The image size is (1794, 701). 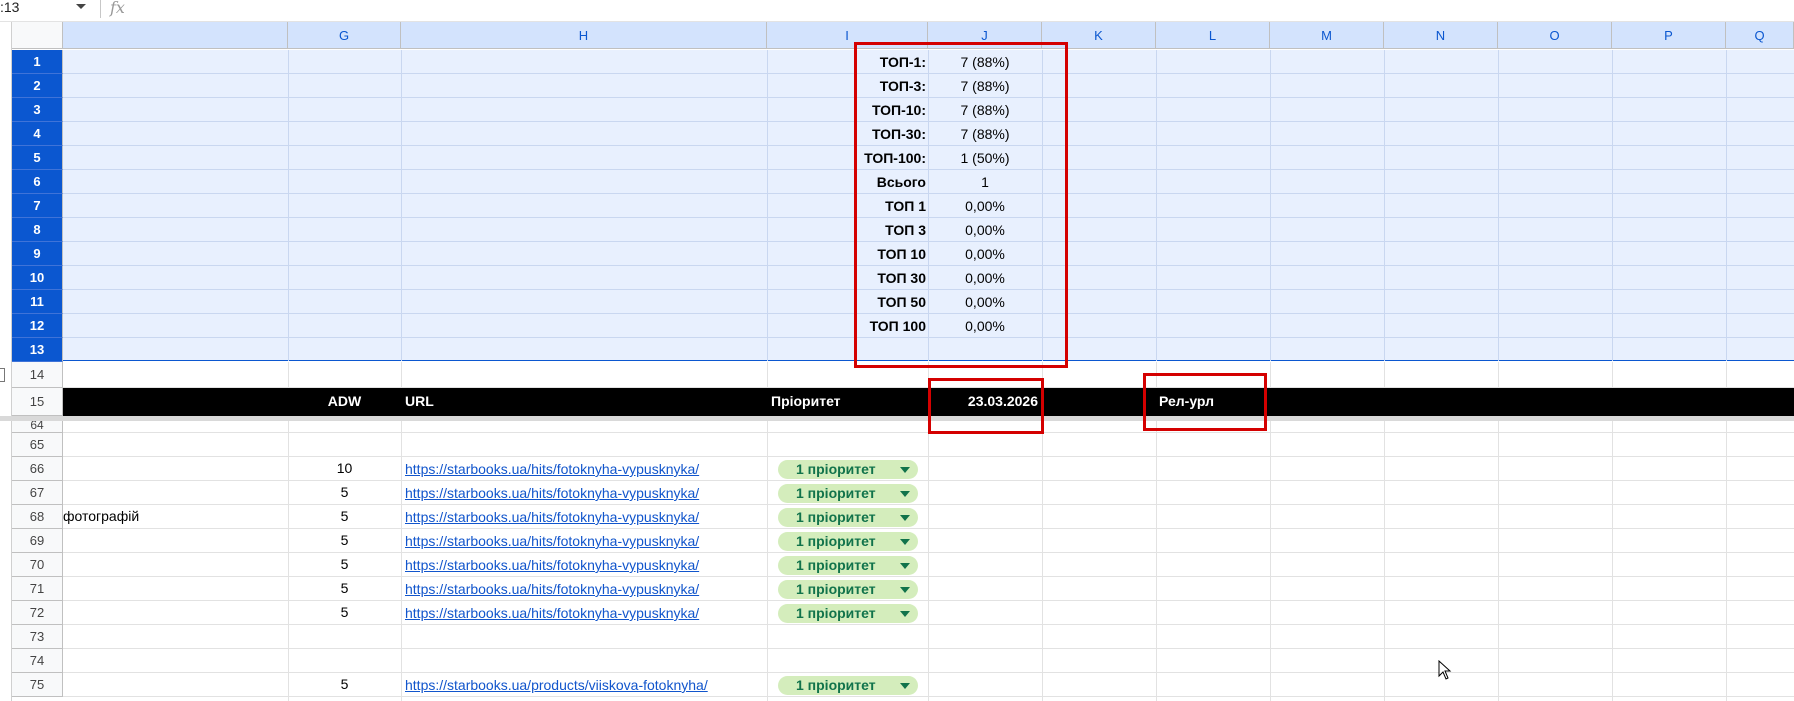 What do you see at coordinates (37, 427) in the screenshot?
I see `row-header-64: 64` at bounding box center [37, 427].